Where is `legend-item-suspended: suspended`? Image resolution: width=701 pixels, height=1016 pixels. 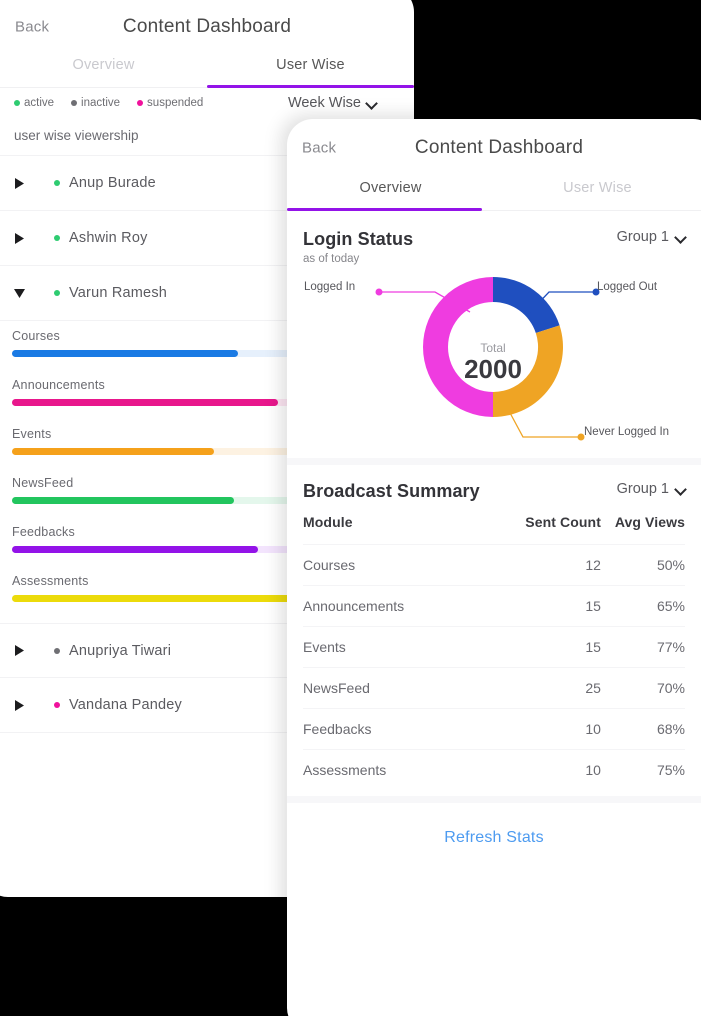
legend-item-suspended: suspended is located at coordinates (170, 103).